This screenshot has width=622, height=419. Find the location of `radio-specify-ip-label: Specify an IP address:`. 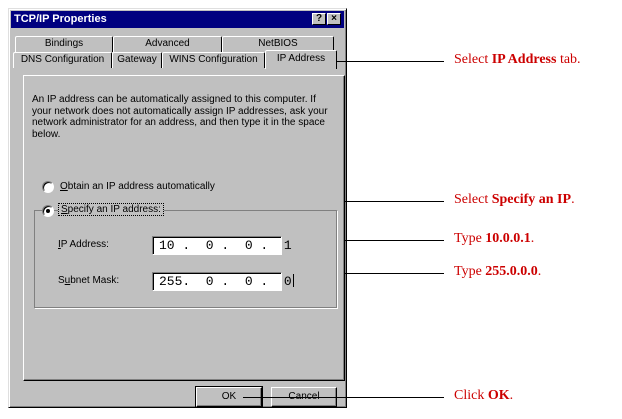

radio-specify-ip-label: Specify an IP address: is located at coordinates (111, 209).